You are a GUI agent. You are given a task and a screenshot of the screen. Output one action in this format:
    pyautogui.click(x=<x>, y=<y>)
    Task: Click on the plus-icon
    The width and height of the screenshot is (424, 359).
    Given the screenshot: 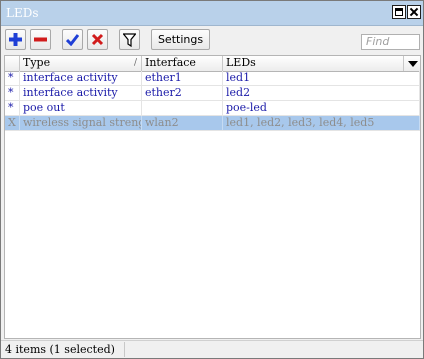 What is the action you would take?
    pyautogui.click(x=15, y=39)
    